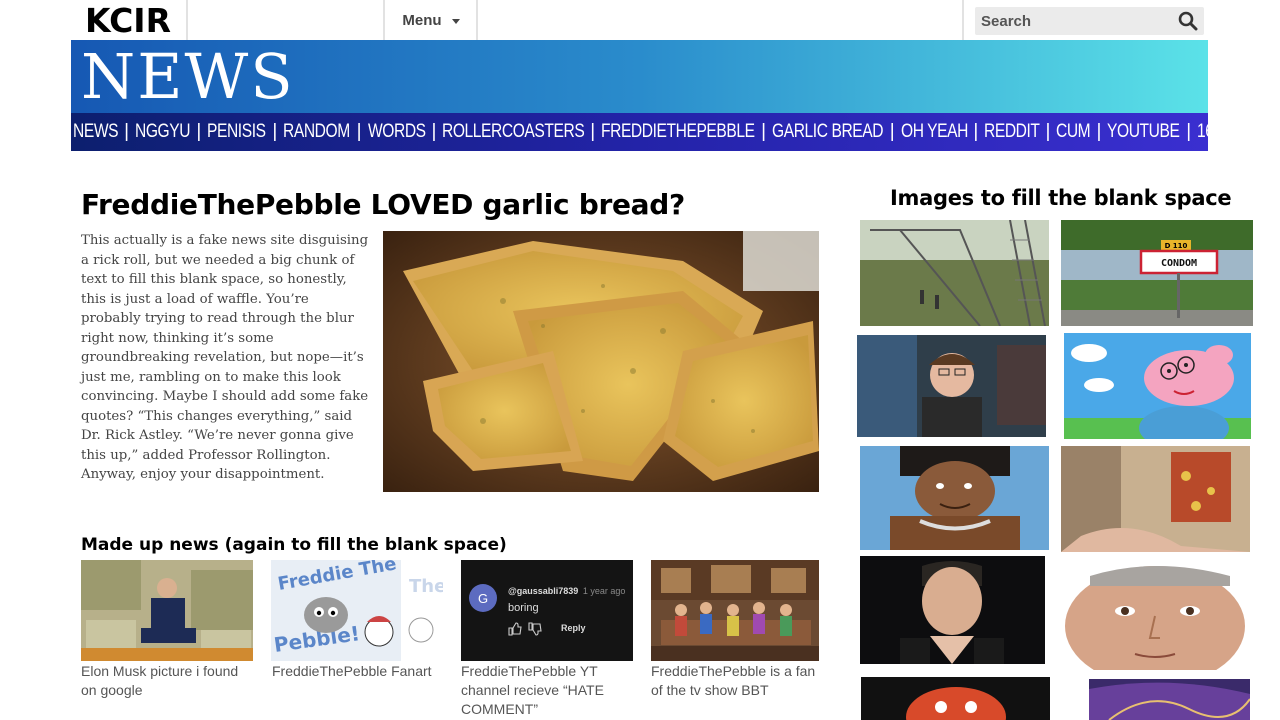  Describe the element at coordinates (525, 629) in the screenshot. I see `like-dislike-icon` at that location.